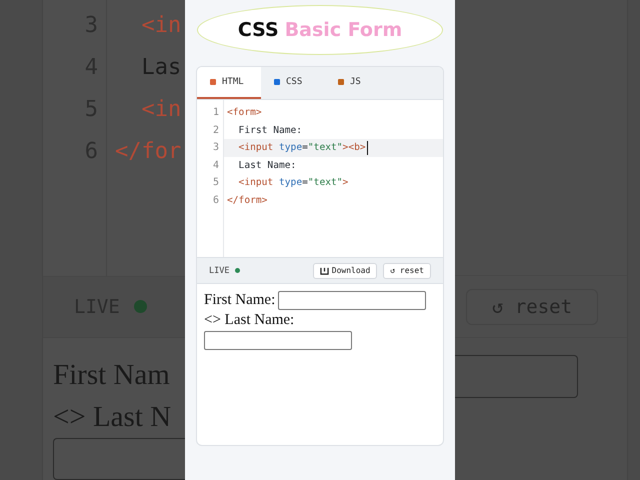  What do you see at coordinates (249, 320) in the screenshot?
I see `preview-label: <> Last Name:` at bounding box center [249, 320].